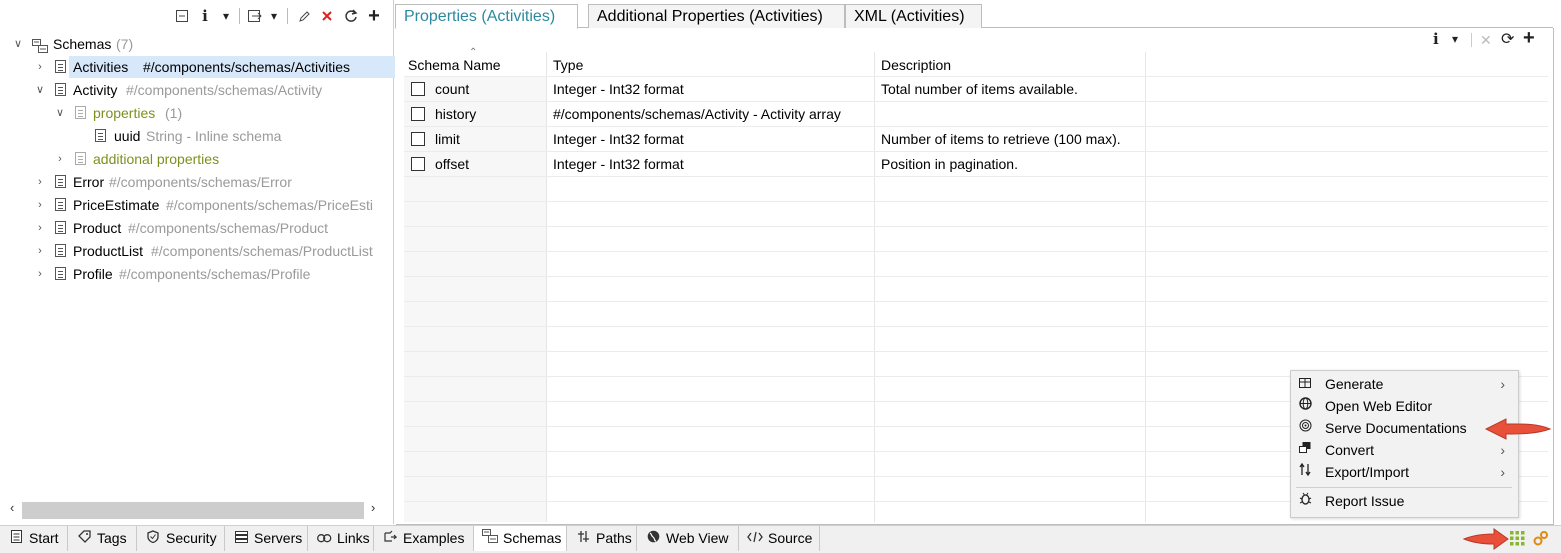 The width and height of the screenshot is (1561, 553). What do you see at coordinates (127, 136) in the screenshot?
I see `tree-item-name: uuid` at bounding box center [127, 136].